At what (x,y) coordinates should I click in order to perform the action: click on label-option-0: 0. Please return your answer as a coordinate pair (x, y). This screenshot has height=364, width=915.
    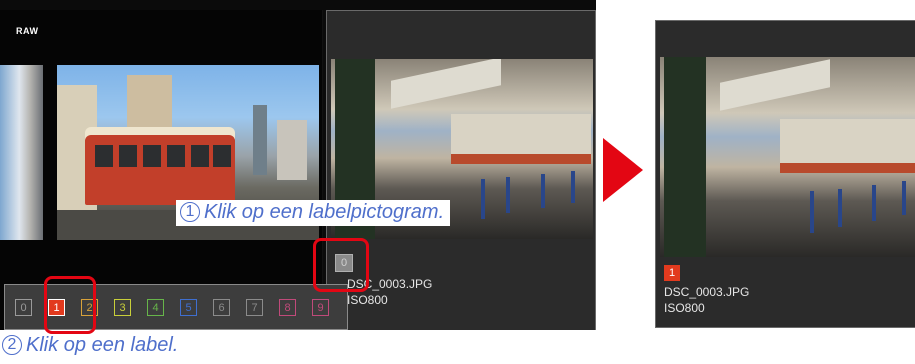
    Looking at the image, I should click on (23, 307).